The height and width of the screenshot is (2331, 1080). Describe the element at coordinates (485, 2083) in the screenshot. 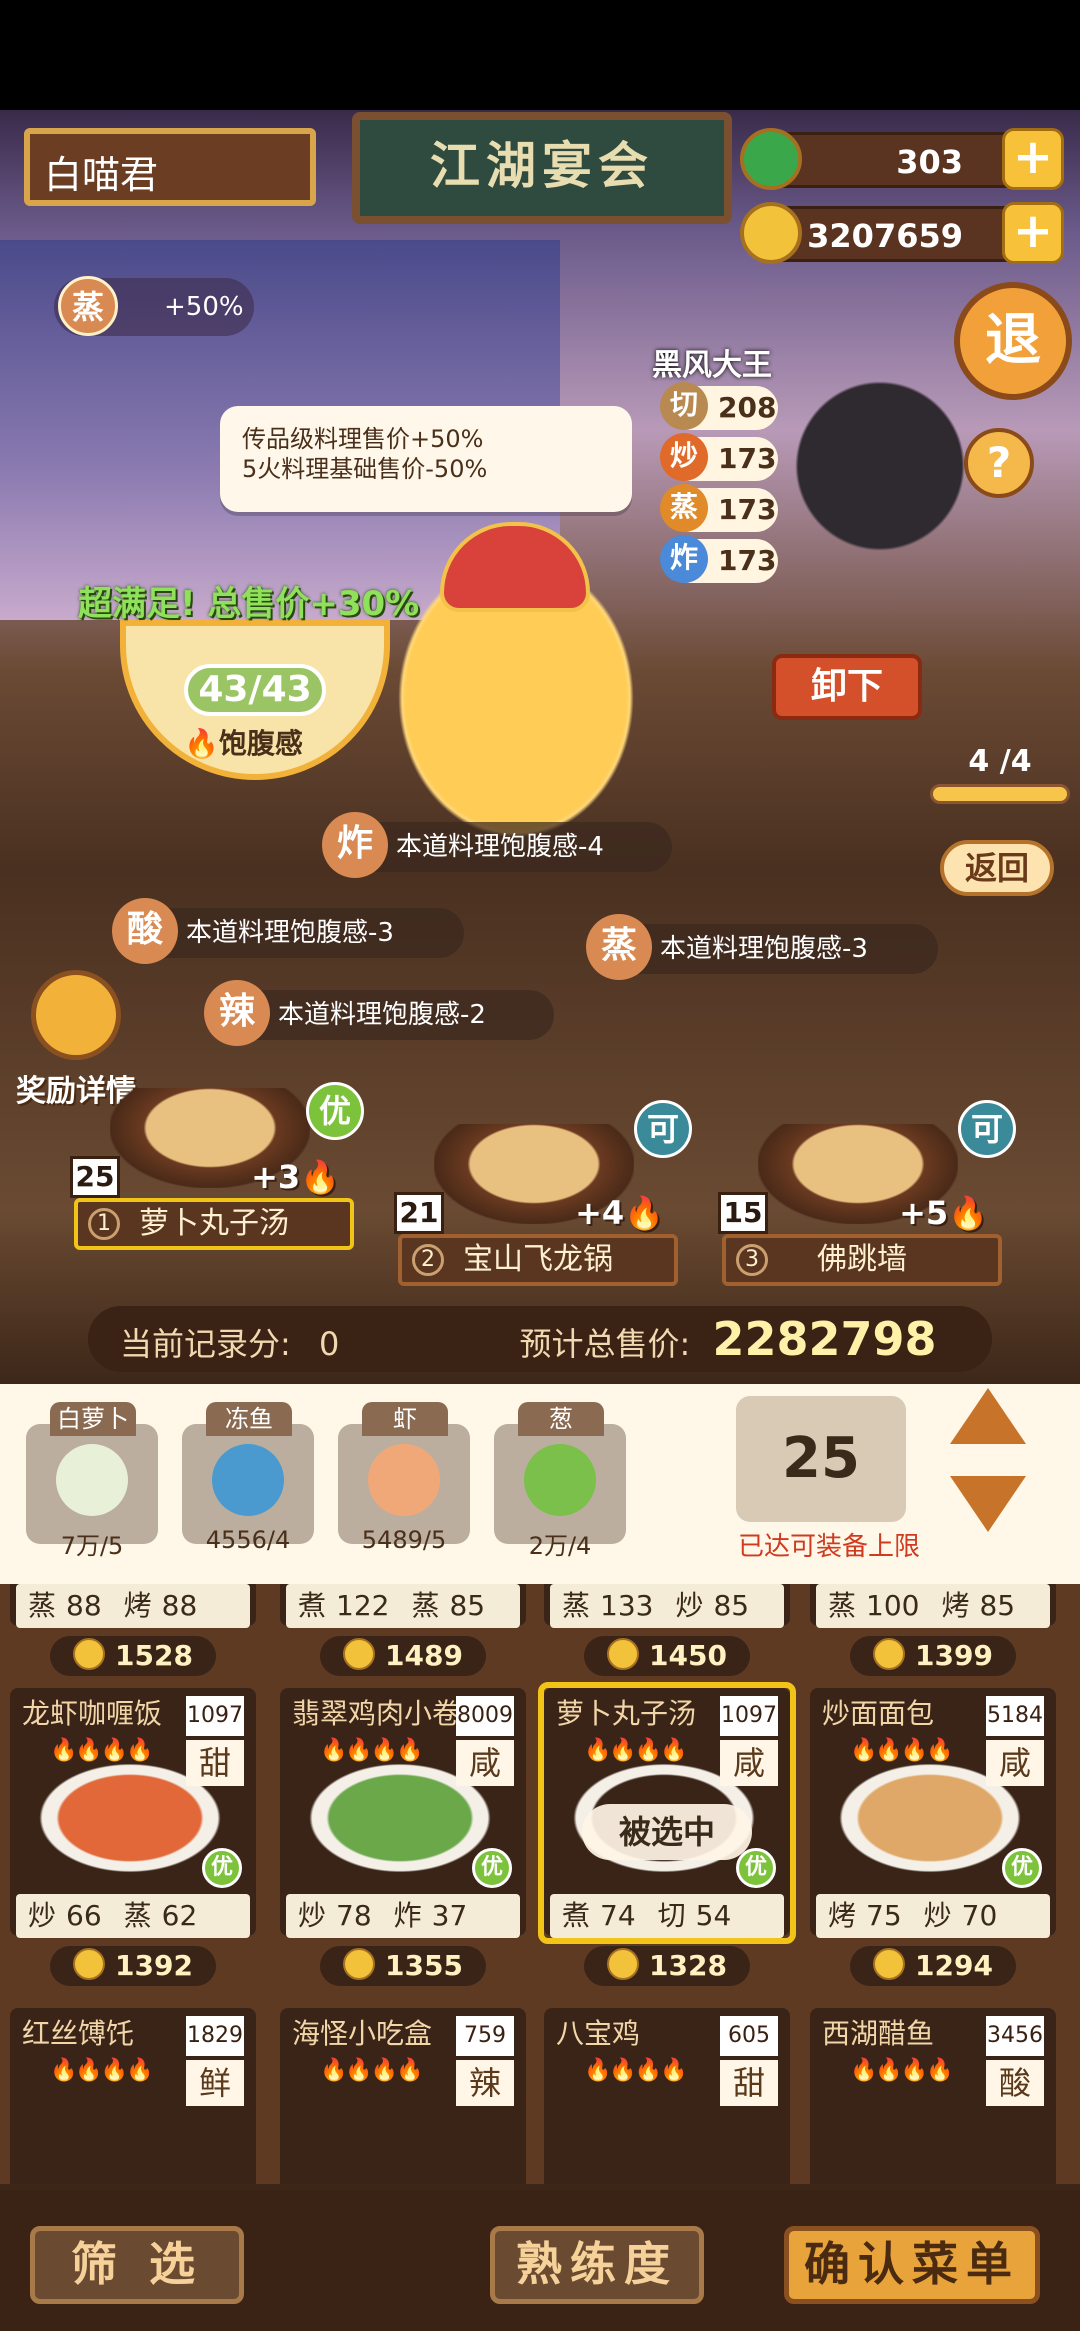

I see `recipe-flavor: 辣` at that location.